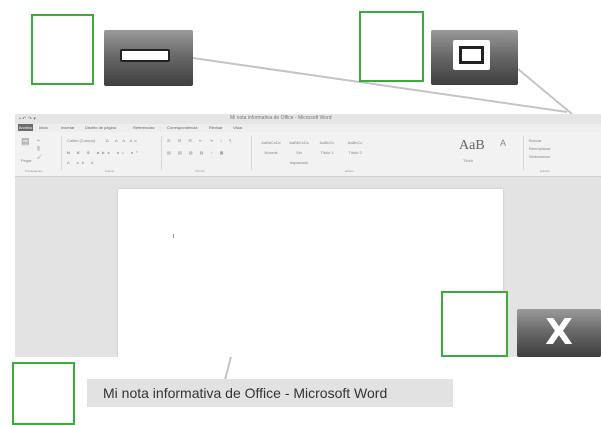  I want to click on highlight-box-title, so click(43, 393).